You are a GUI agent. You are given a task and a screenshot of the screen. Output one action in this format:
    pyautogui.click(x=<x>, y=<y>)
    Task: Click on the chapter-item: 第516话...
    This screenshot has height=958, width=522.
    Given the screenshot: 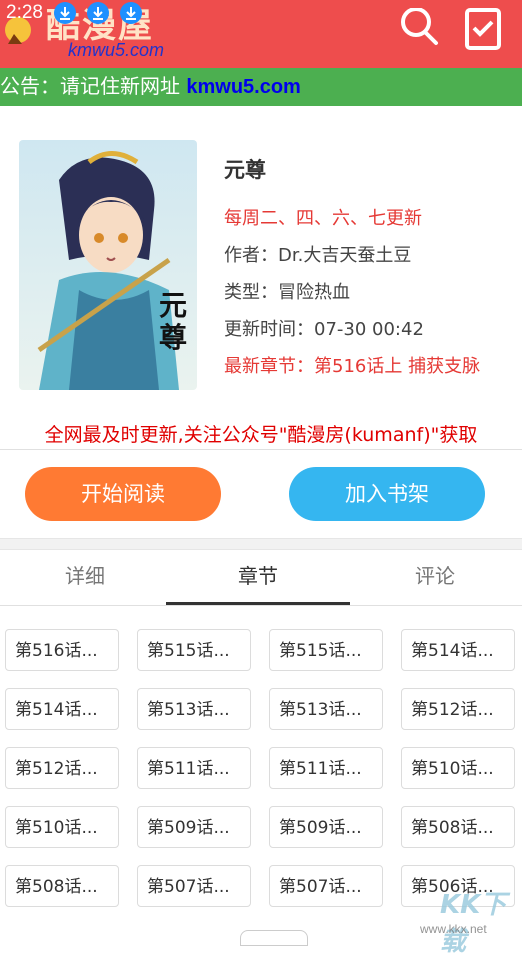 What is the action you would take?
    pyautogui.click(x=62, y=650)
    